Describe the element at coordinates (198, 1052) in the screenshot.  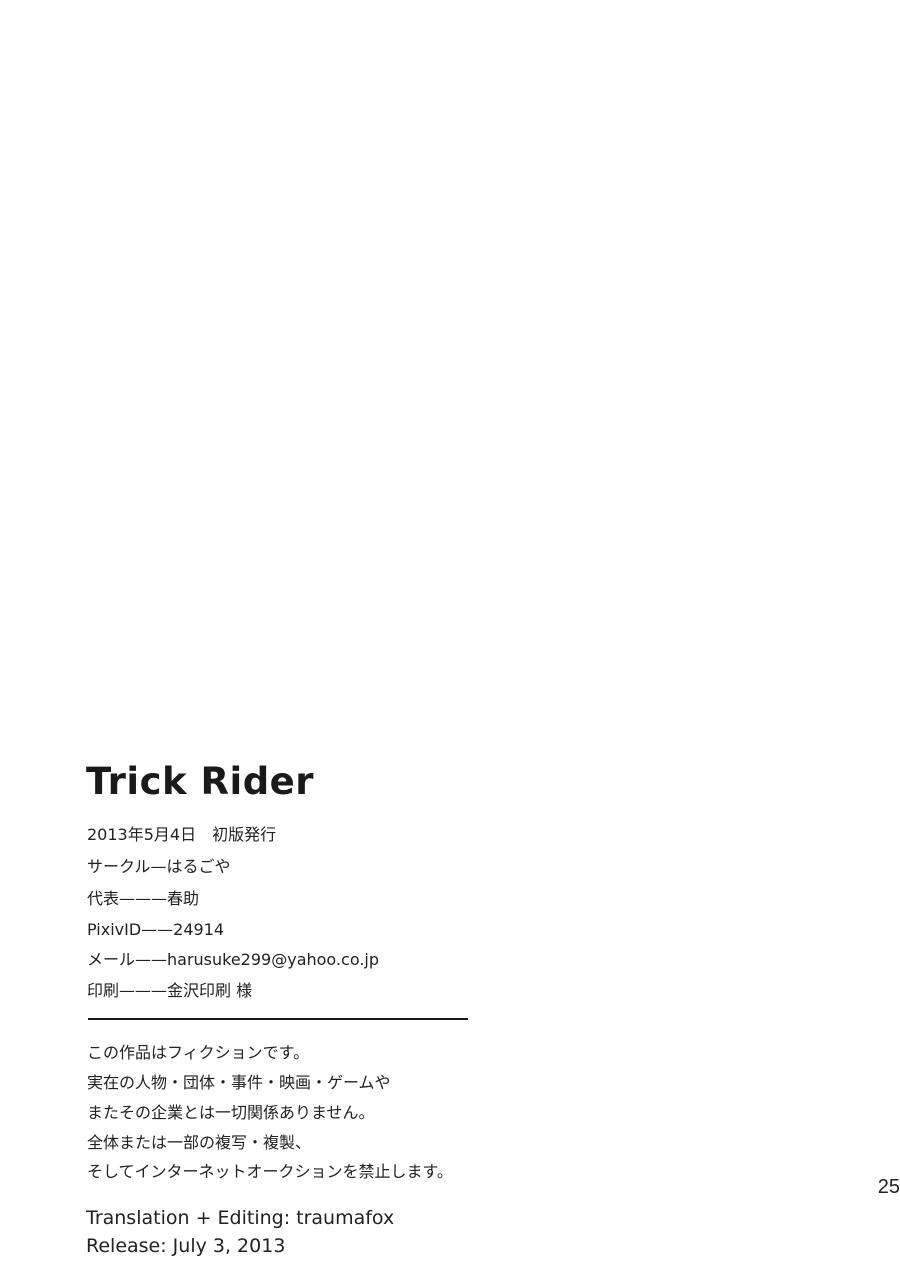
I see `fiction-notice: この作品はフィクションです。` at that location.